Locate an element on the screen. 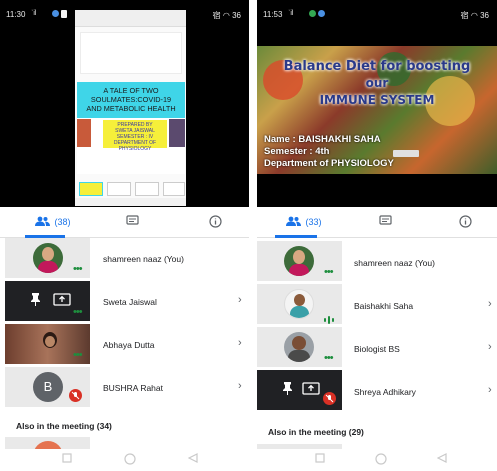 Image resolution: width=497 pixels, height=471 pixels. slide-thumbnails is located at coordinates (131, 188).